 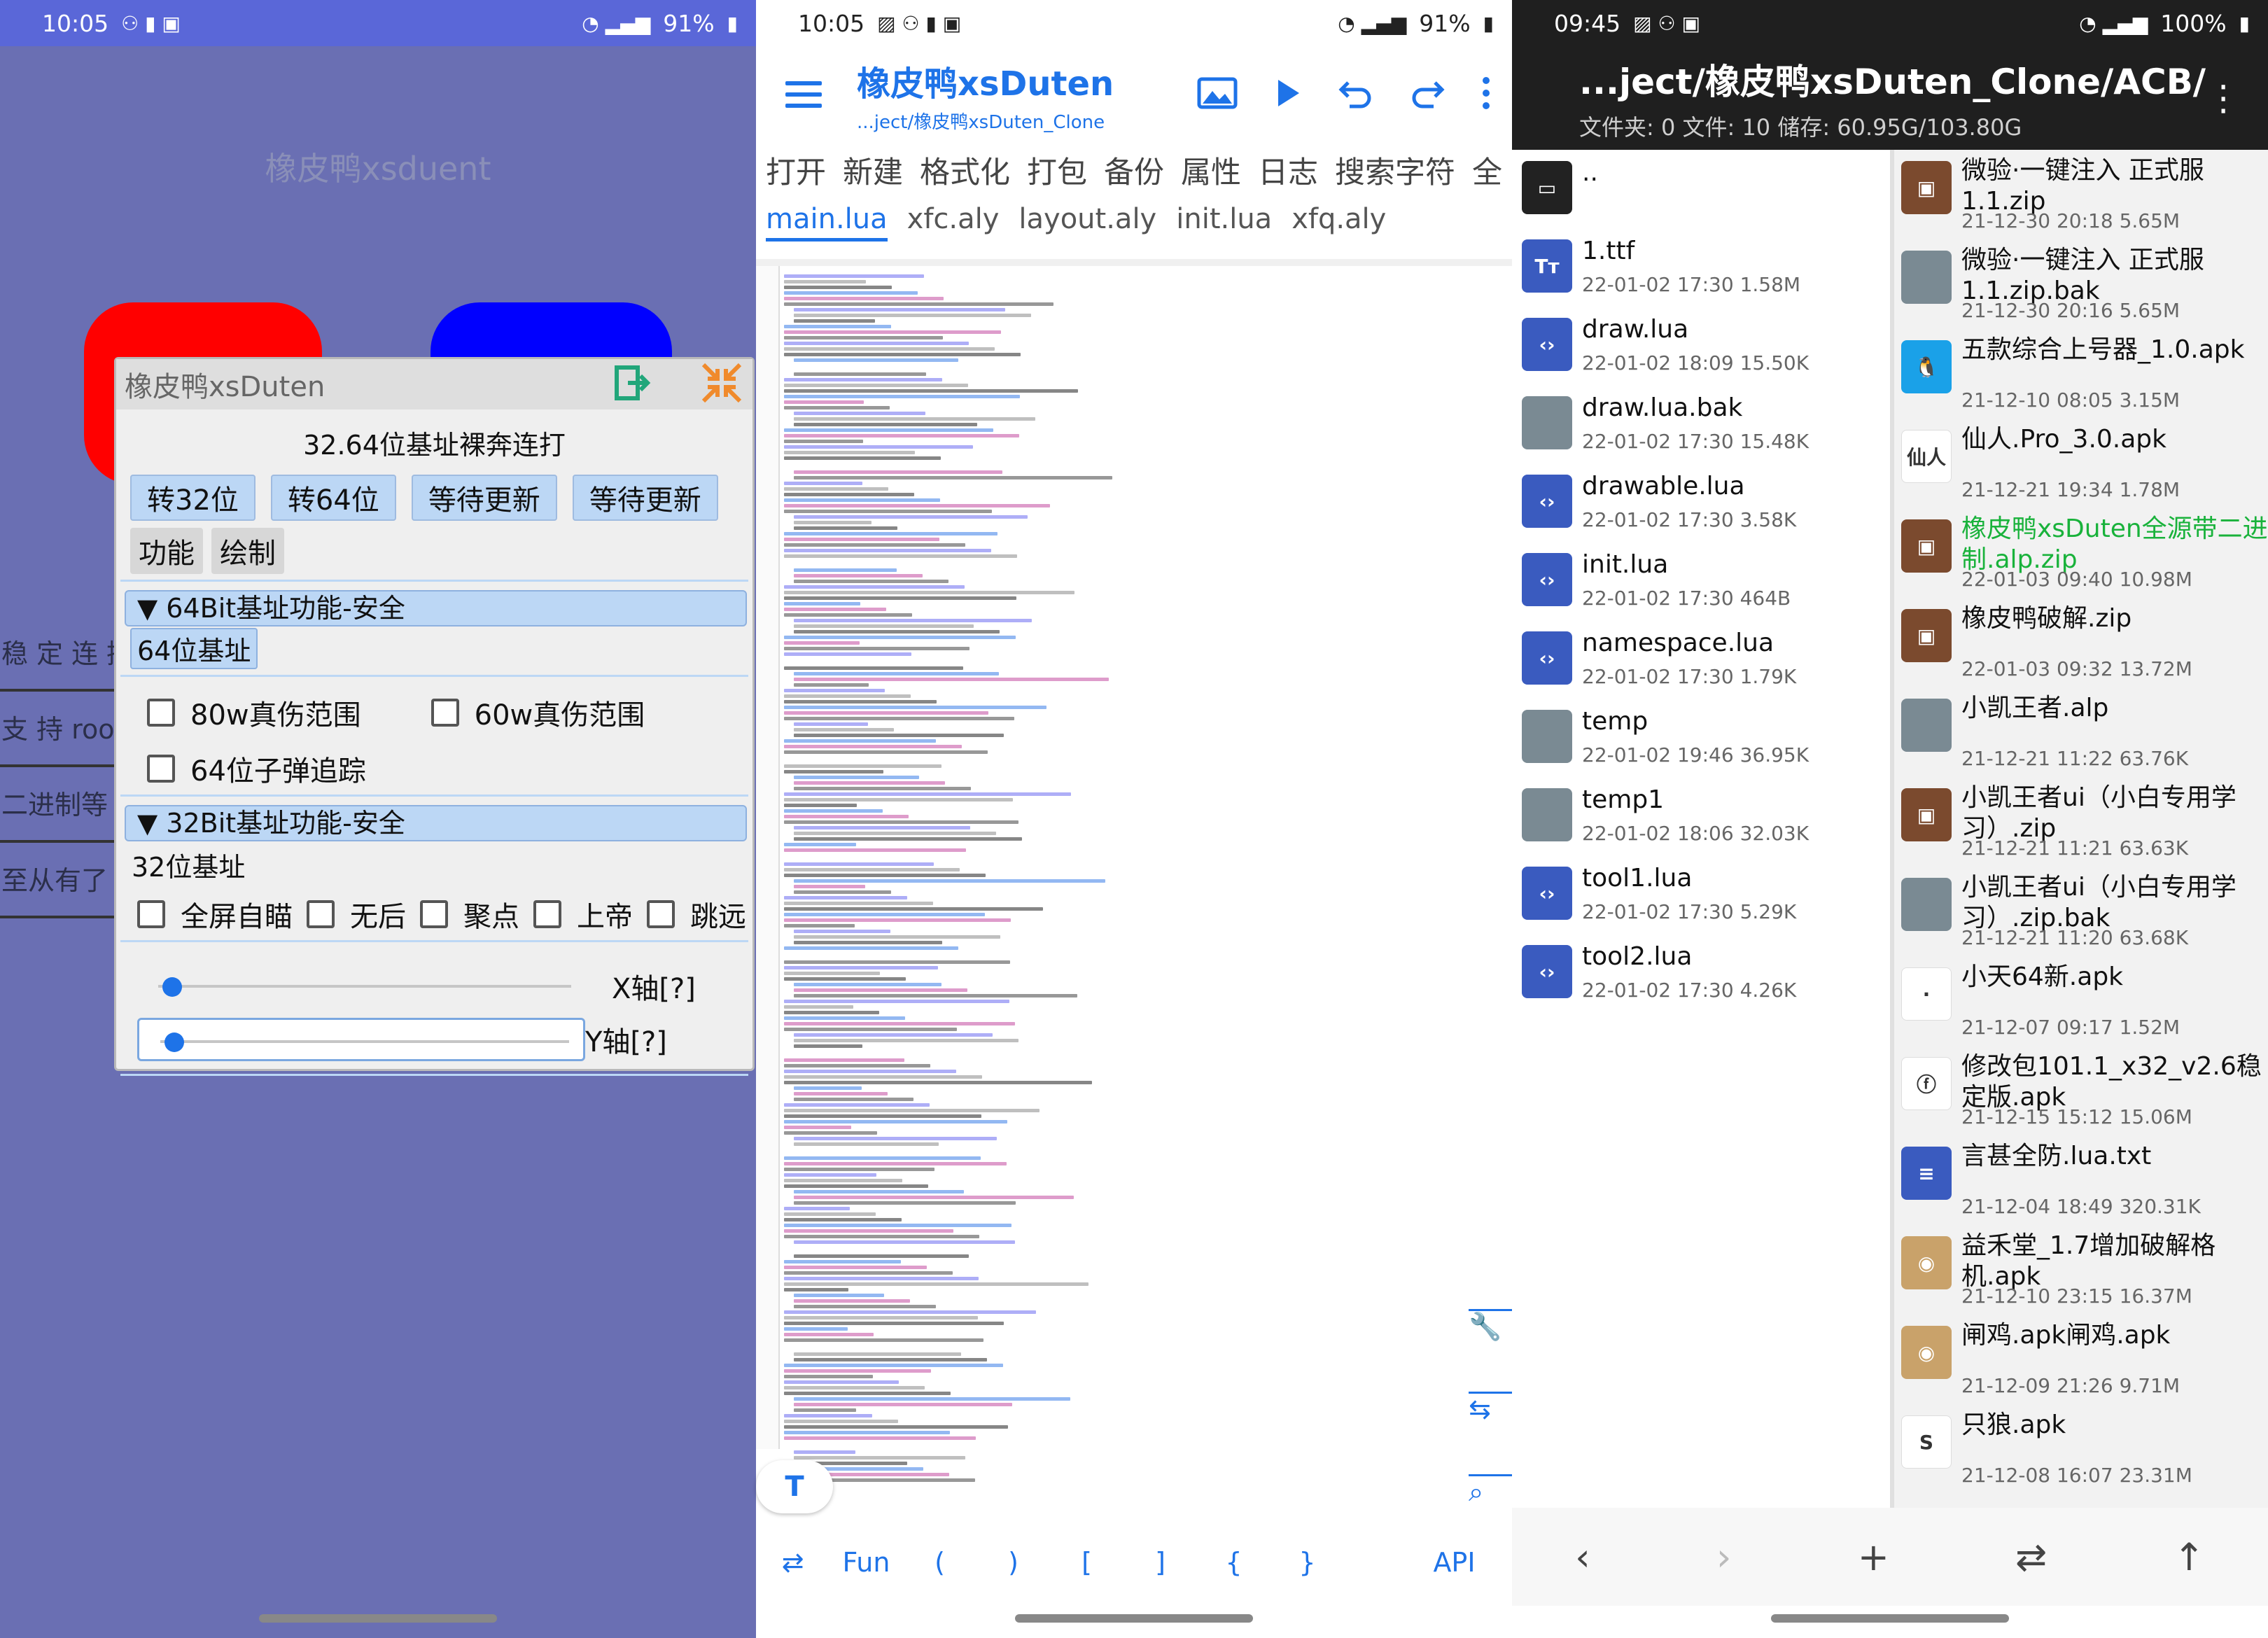 I want to click on tab-function: 功能, so click(x=166, y=551).